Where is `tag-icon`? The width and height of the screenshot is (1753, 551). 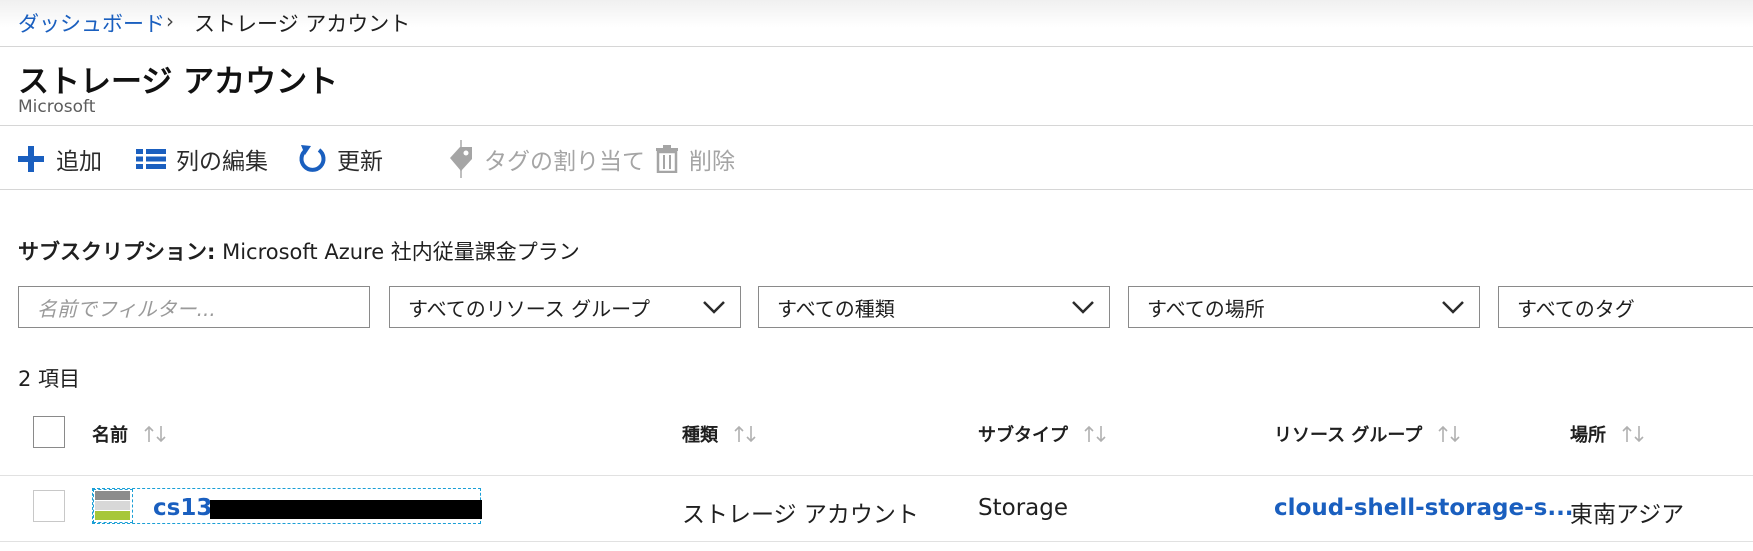
tag-icon is located at coordinates (460, 159).